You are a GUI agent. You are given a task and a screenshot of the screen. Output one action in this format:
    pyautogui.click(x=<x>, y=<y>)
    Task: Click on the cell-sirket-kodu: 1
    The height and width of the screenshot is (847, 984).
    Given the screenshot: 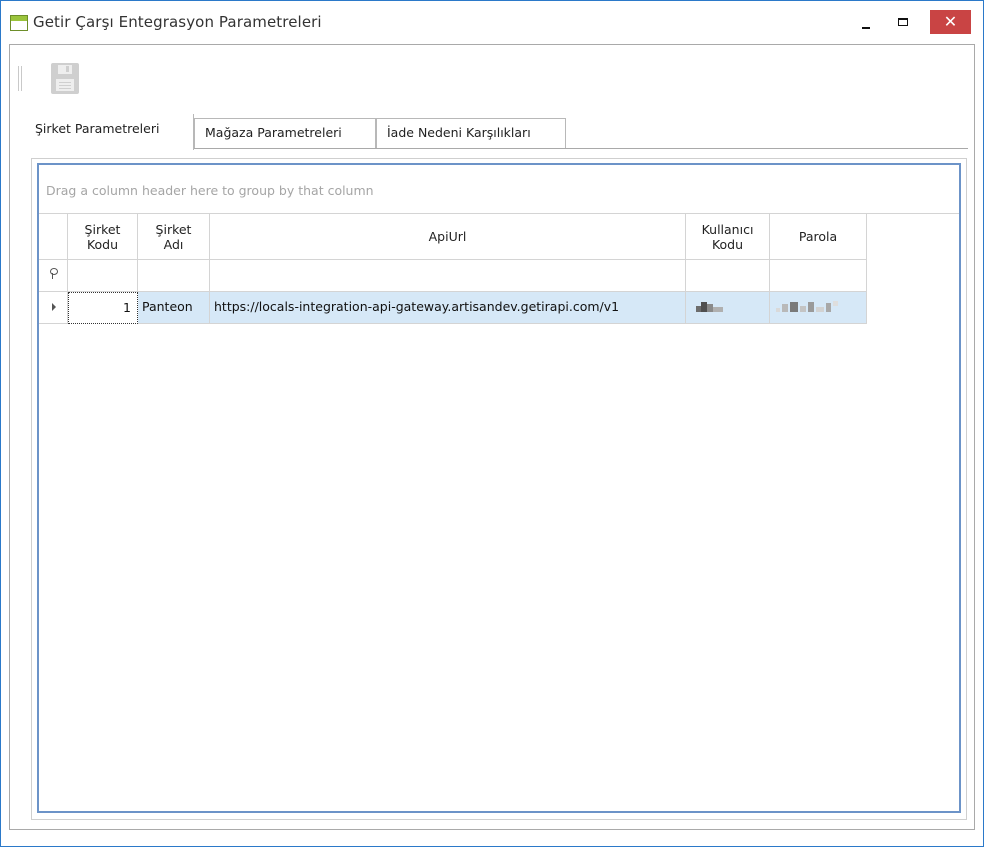 What is the action you would take?
    pyautogui.click(x=103, y=308)
    